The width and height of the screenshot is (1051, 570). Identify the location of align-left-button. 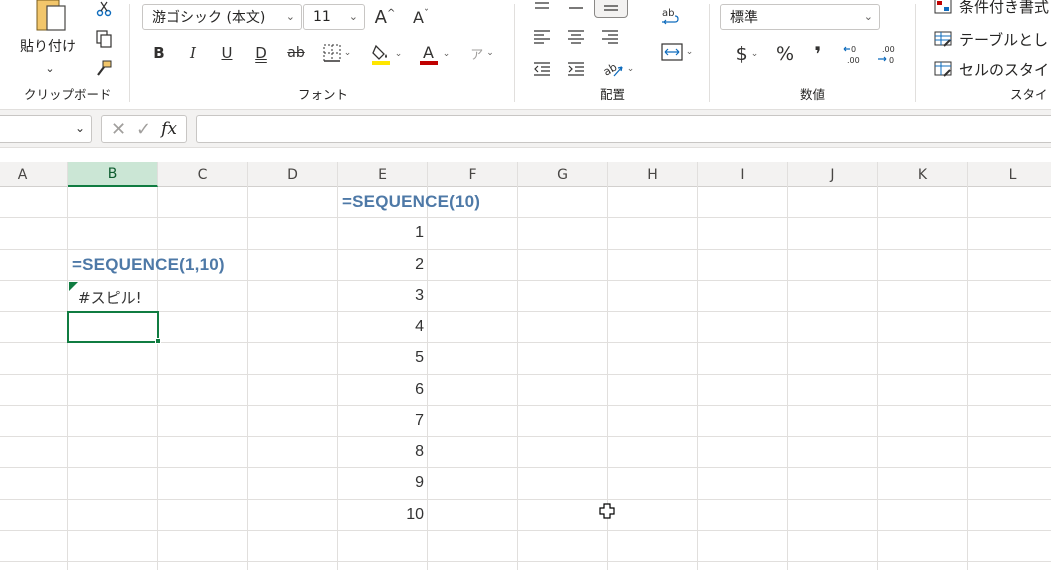
(542, 37).